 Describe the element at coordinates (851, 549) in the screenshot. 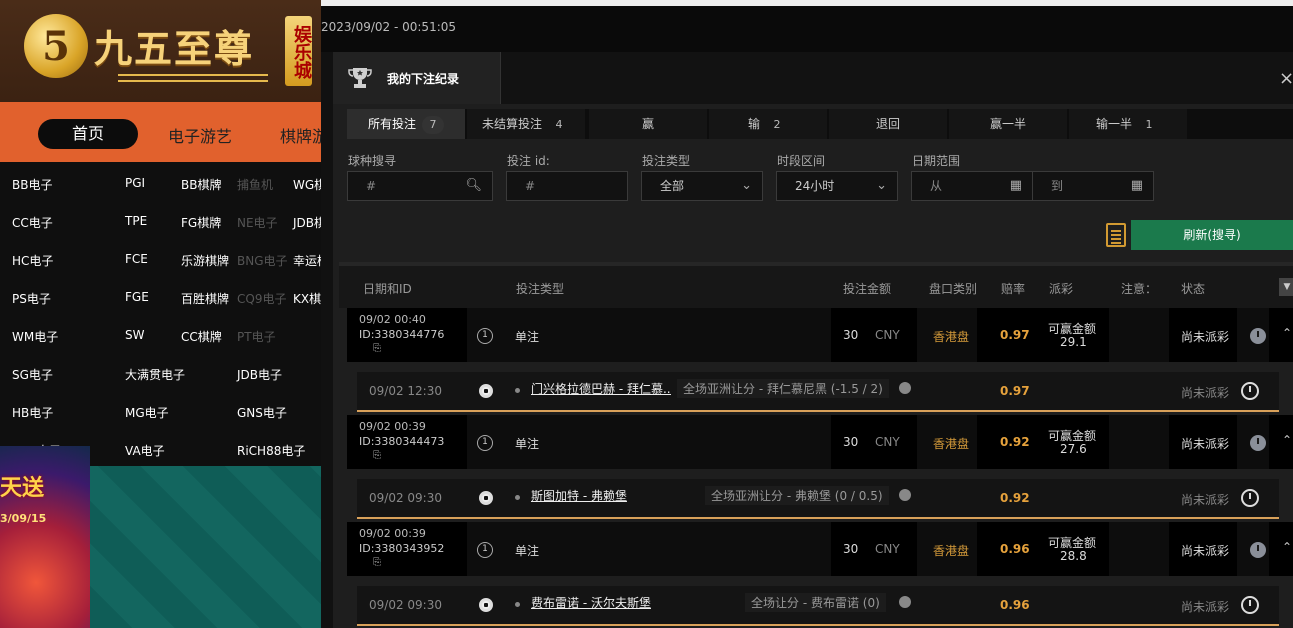

I see `bet-amount: 30` at that location.